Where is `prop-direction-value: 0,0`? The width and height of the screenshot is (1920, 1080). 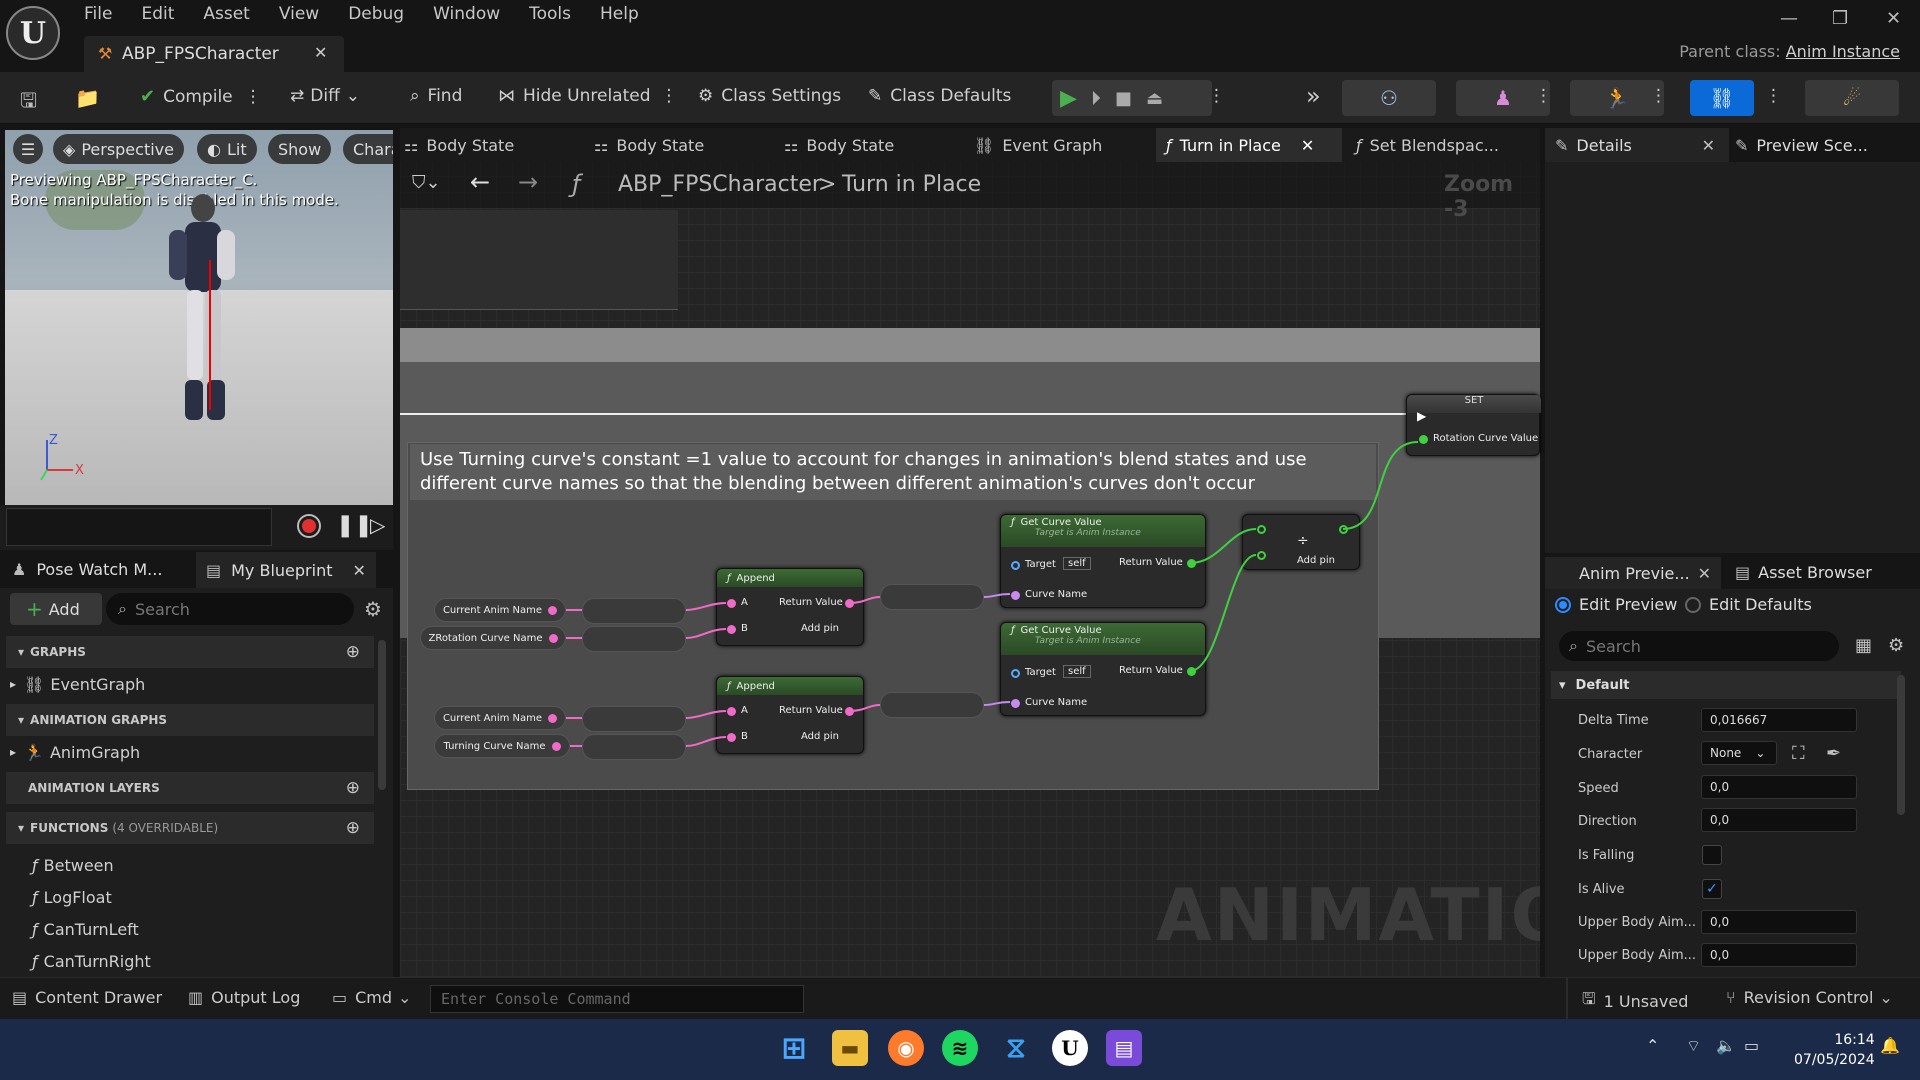 prop-direction-value: 0,0 is located at coordinates (1779, 820).